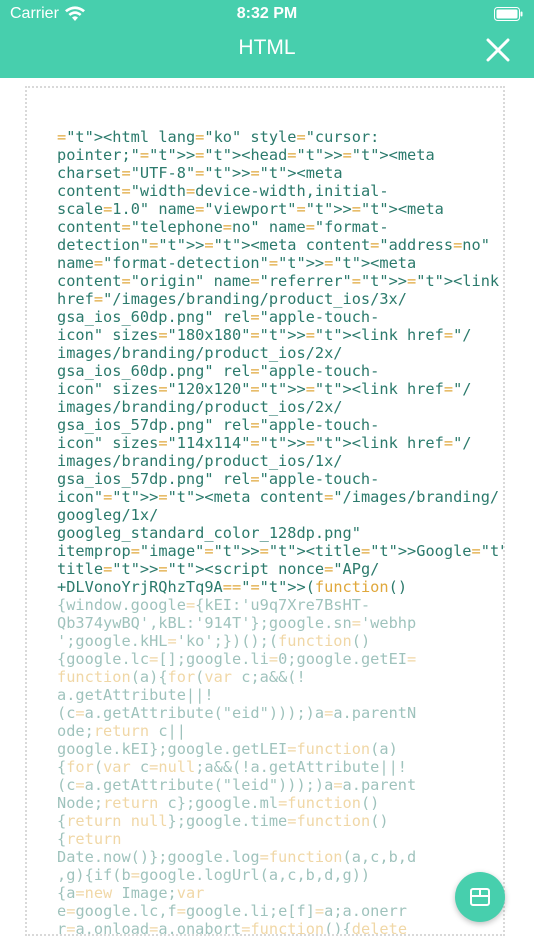 Image resolution: width=534 pixels, height=950 pixels. I want to click on clock-time: 8:32 PM, so click(267, 13).